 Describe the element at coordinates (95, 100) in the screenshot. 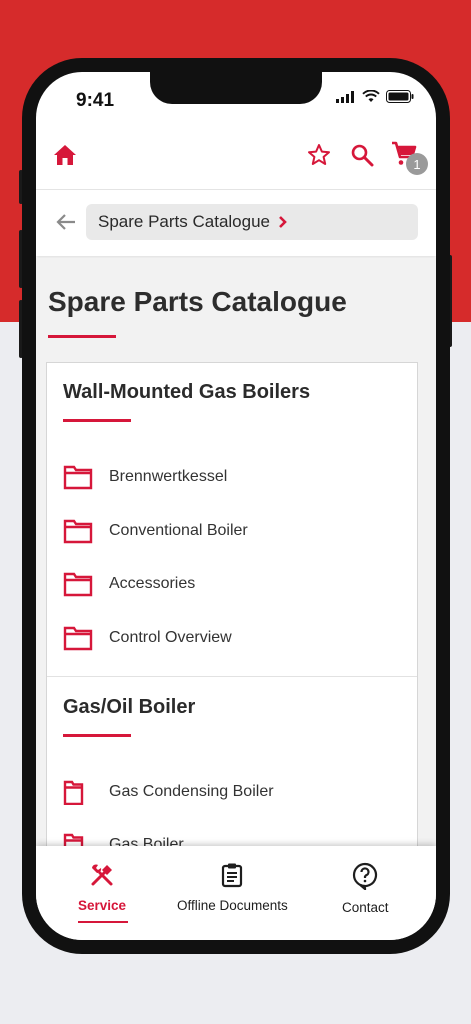

I see `status-time: 9:41` at that location.